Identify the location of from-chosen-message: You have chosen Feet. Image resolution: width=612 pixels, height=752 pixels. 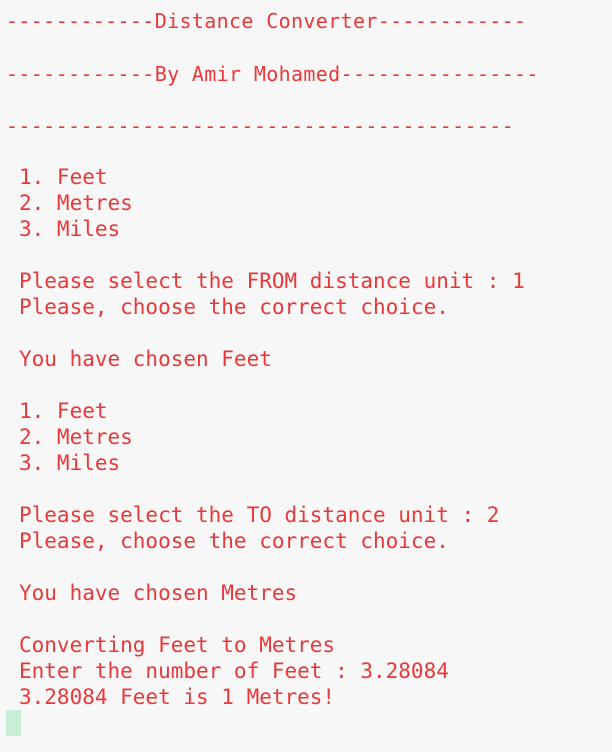
(145, 359).